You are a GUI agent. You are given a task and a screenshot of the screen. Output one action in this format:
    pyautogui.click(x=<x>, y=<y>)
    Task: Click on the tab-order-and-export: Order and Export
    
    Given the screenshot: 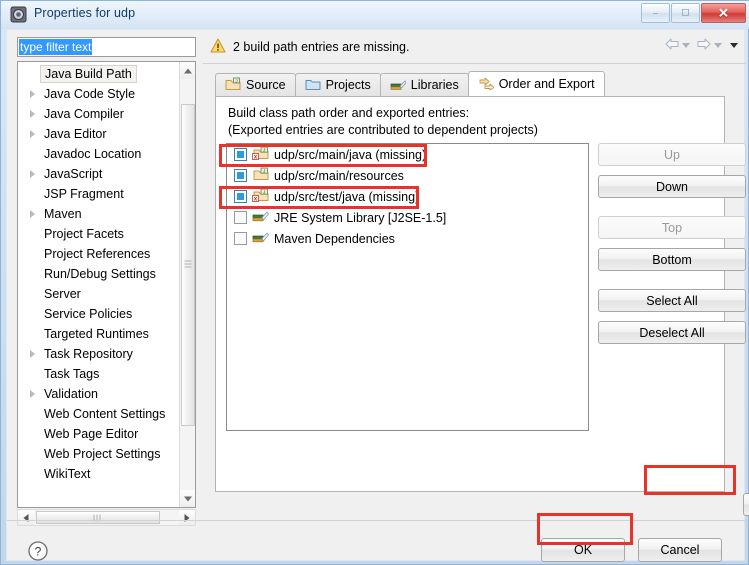 What is the action you would take?
    pyautogui.click(x=536, y=83)
    